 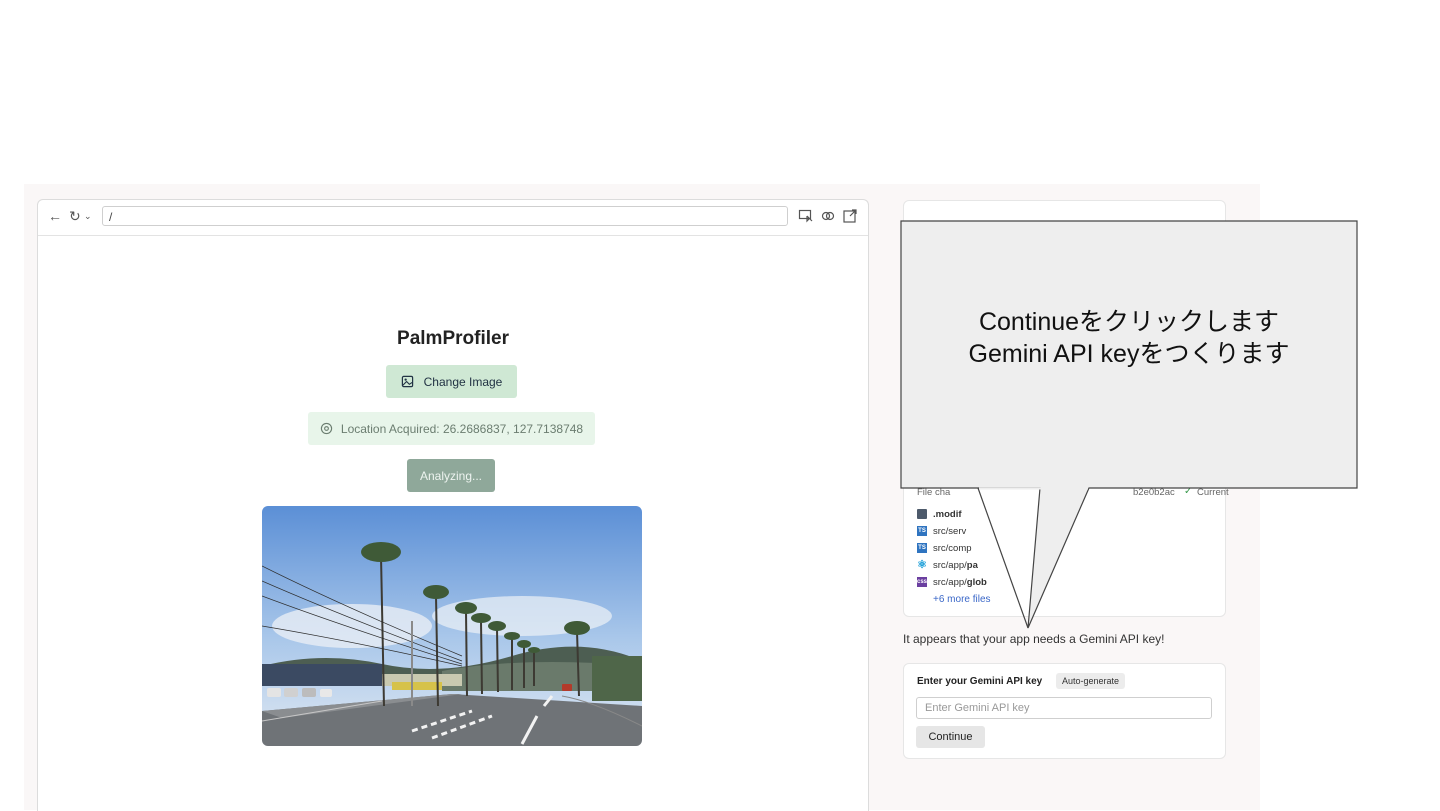 What do you see at coordinates (922, 582) in the screenshot?
I see `css-icon: css` at bounding box center [922, 582].